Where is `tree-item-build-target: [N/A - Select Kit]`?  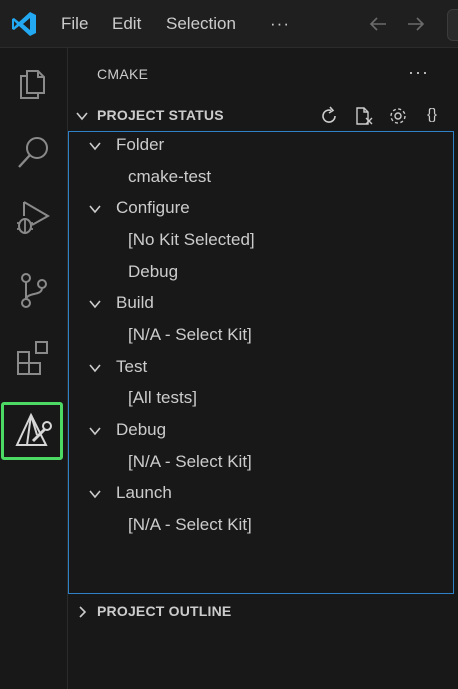
tree-item-build-target: [N/A - Select Kit] is located at coordinates (259, 336).